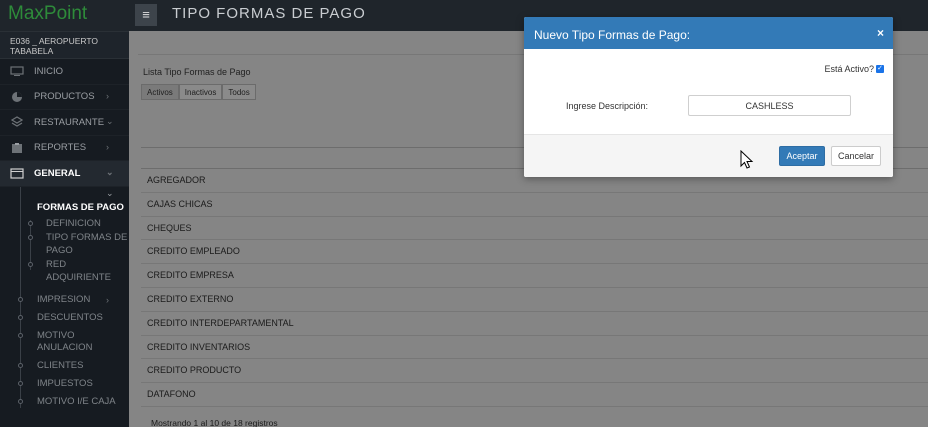 The width and height of the screenshot is (928, 427). I want to click on sidebar-item-productos: PRODUCTOS ›, so click(64, 97).